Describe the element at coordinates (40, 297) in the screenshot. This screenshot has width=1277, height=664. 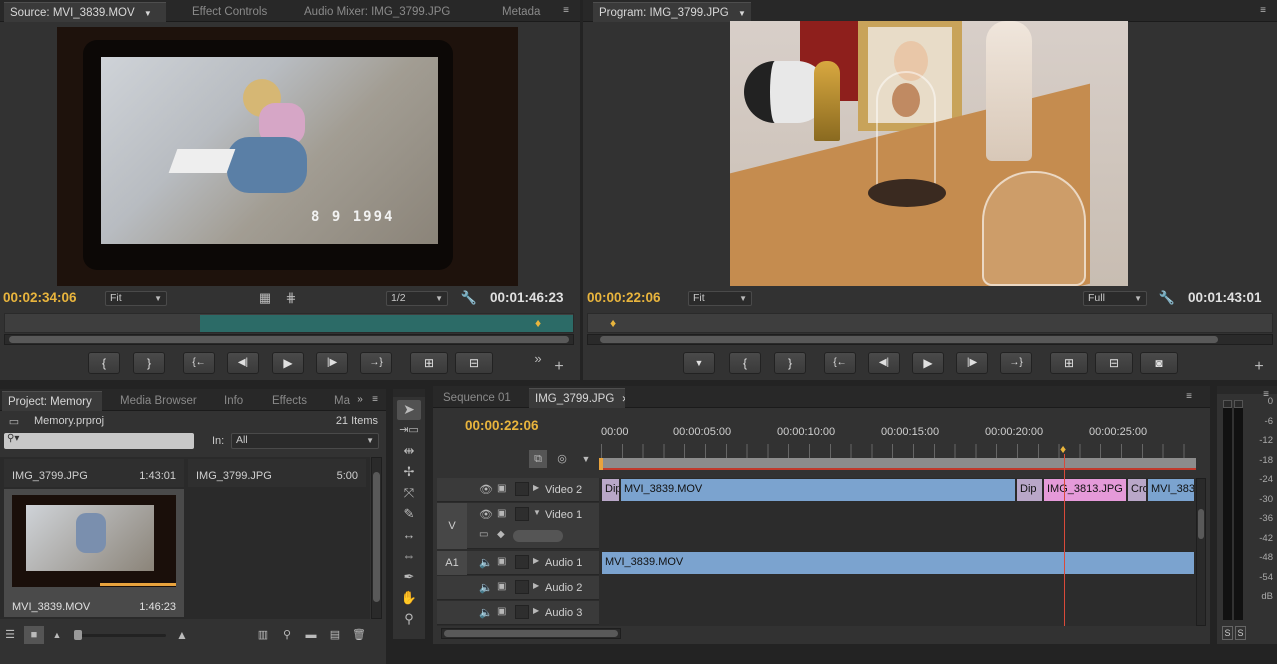
I see `source-current-timecode: 00:02:34:06` at that location.